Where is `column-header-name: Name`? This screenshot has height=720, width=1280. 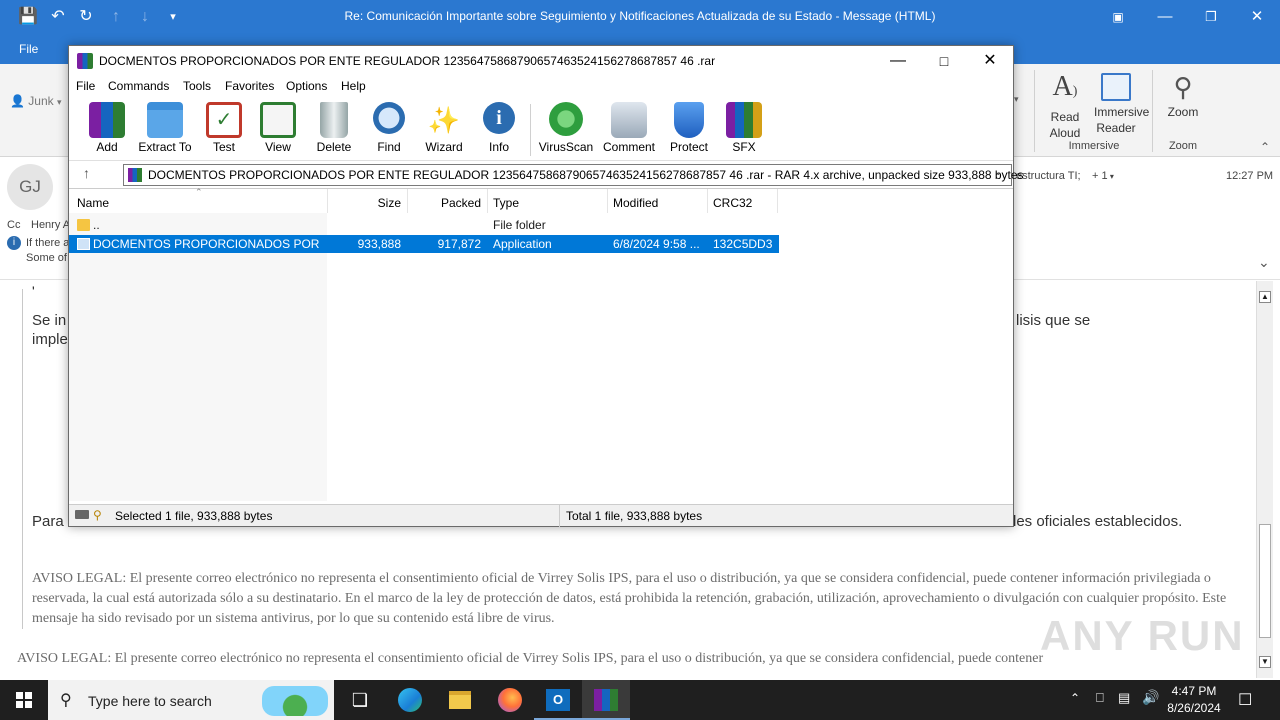
column-header-name: Name is located at coordinates (93, 203).